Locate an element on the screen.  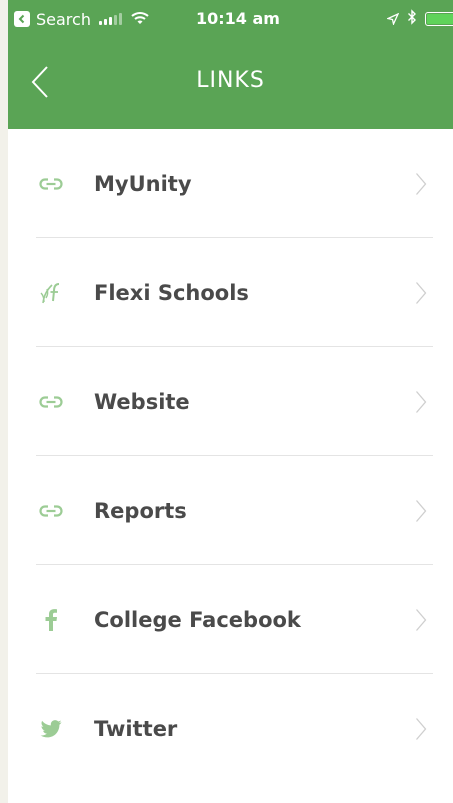
list-item-reports: Reports is located at coordinates (230, 510).